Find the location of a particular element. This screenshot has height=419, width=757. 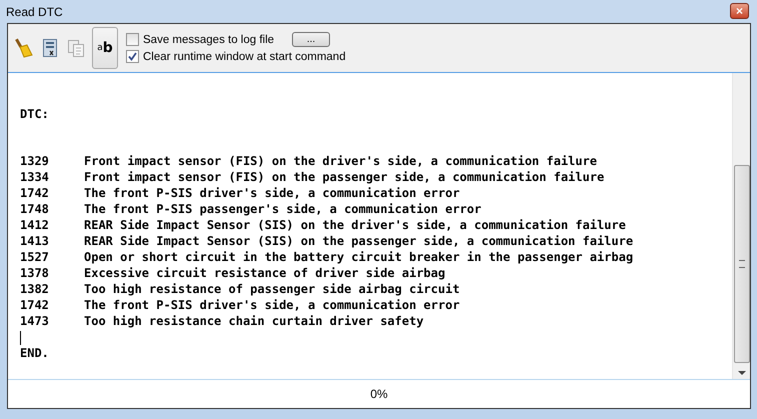

dtc-code: 1334 is located at coordinates (35, 177).